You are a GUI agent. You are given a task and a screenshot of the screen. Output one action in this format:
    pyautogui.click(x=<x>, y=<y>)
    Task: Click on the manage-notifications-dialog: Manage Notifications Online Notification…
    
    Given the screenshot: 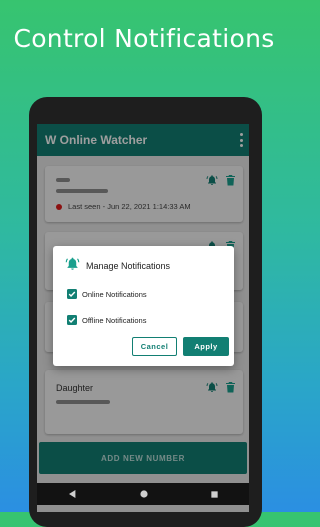 What is the action you would take?
    pyautogui.click(x=143, y=306)
    